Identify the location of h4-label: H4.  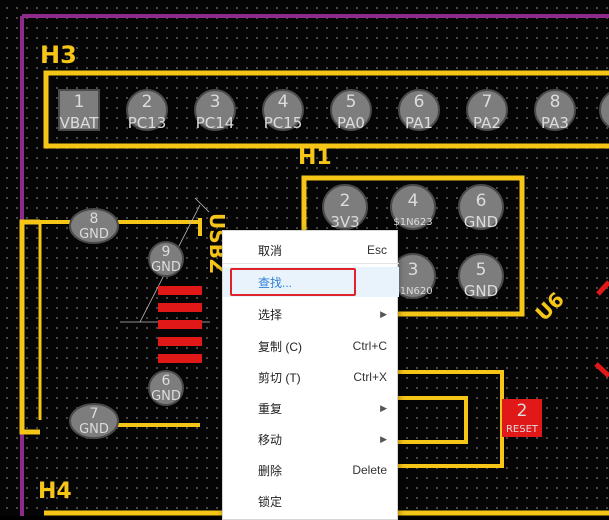
(55, 491).